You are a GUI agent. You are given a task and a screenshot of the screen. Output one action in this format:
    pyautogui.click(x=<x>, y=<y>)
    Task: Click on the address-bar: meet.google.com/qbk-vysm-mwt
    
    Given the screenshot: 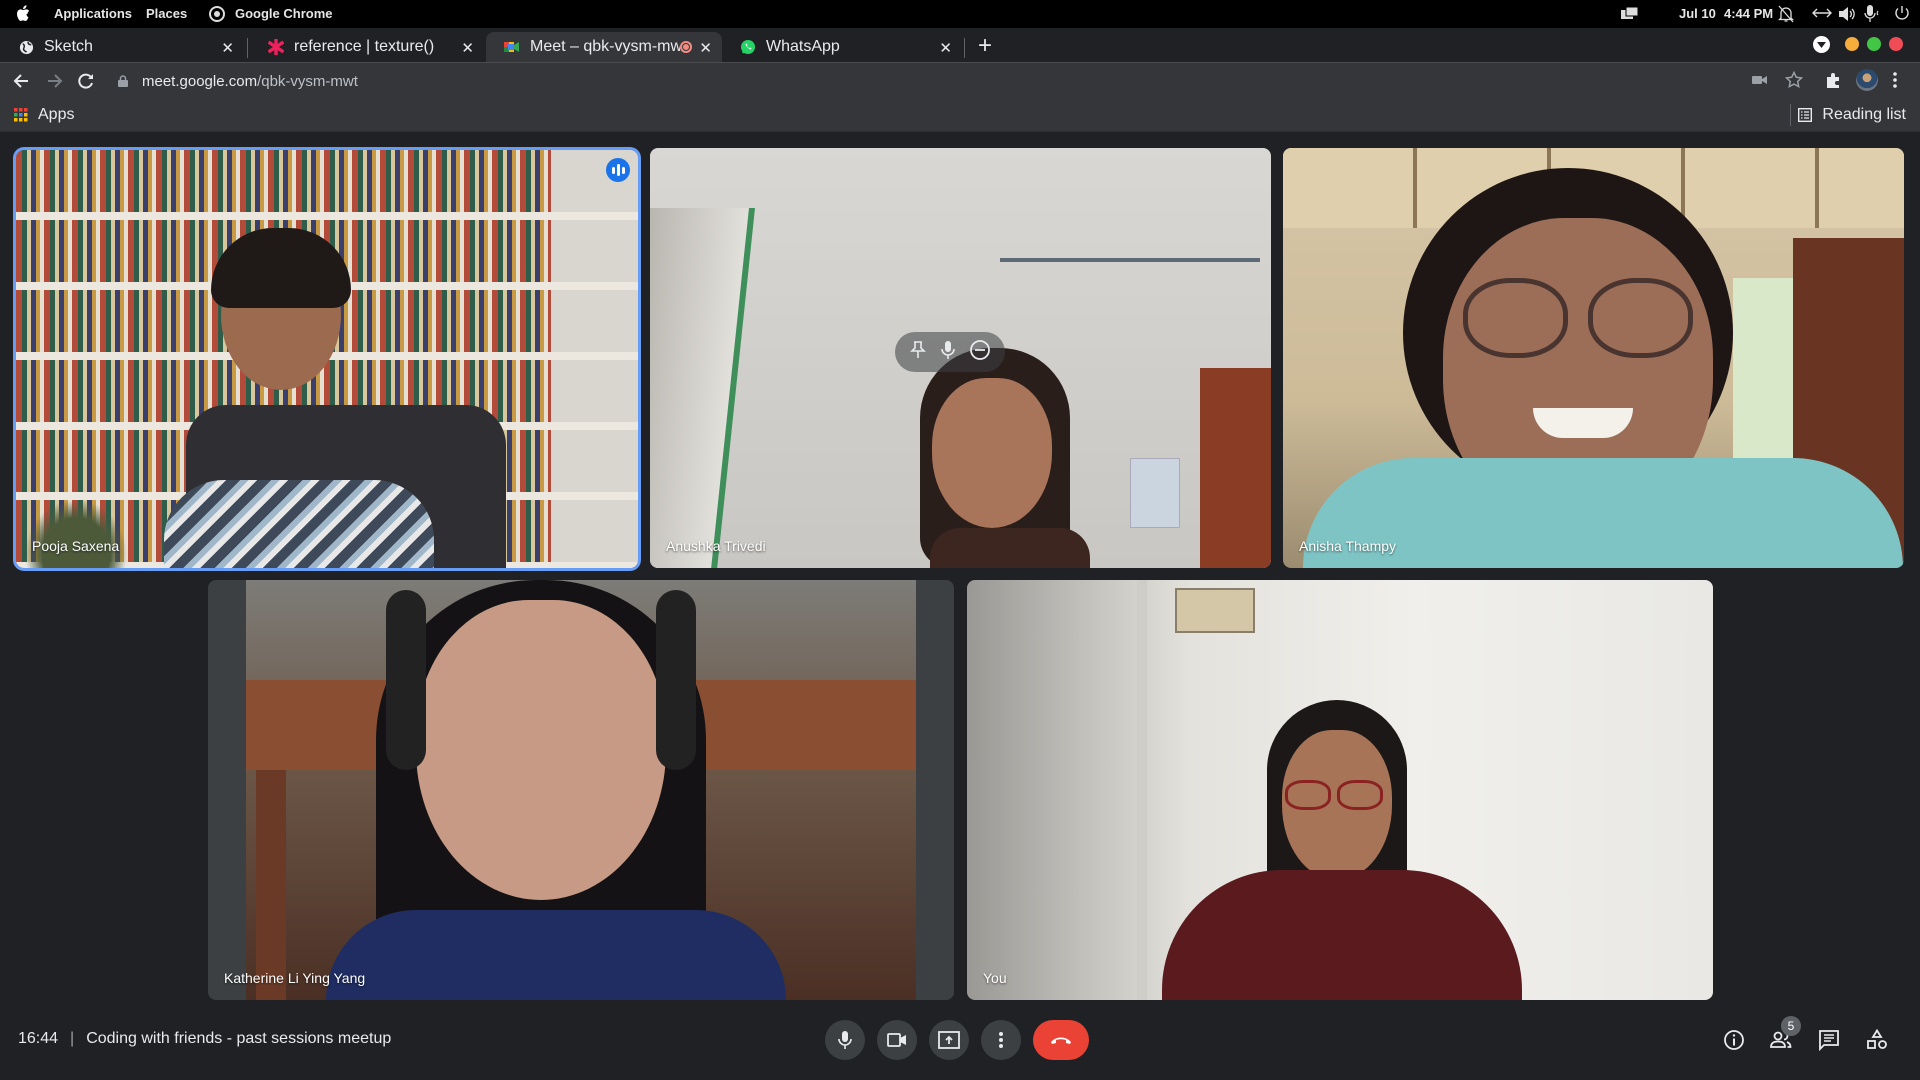 What is the action you would take?
    pyautogui.click(x=238, y=81)
    